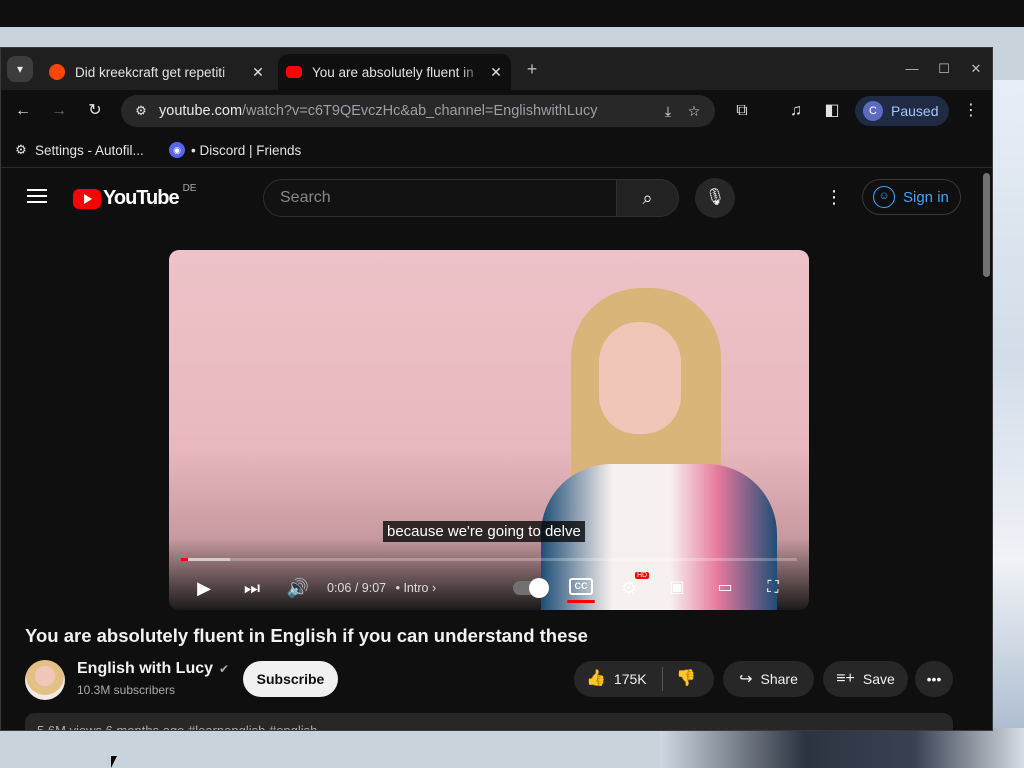 This screenshot has height=768, width=1024. What do you see at coordinates (126, 690) in the screenshot?
I see `subscriber-count: 10.3M subscribers` at bounding box center [126, 690].